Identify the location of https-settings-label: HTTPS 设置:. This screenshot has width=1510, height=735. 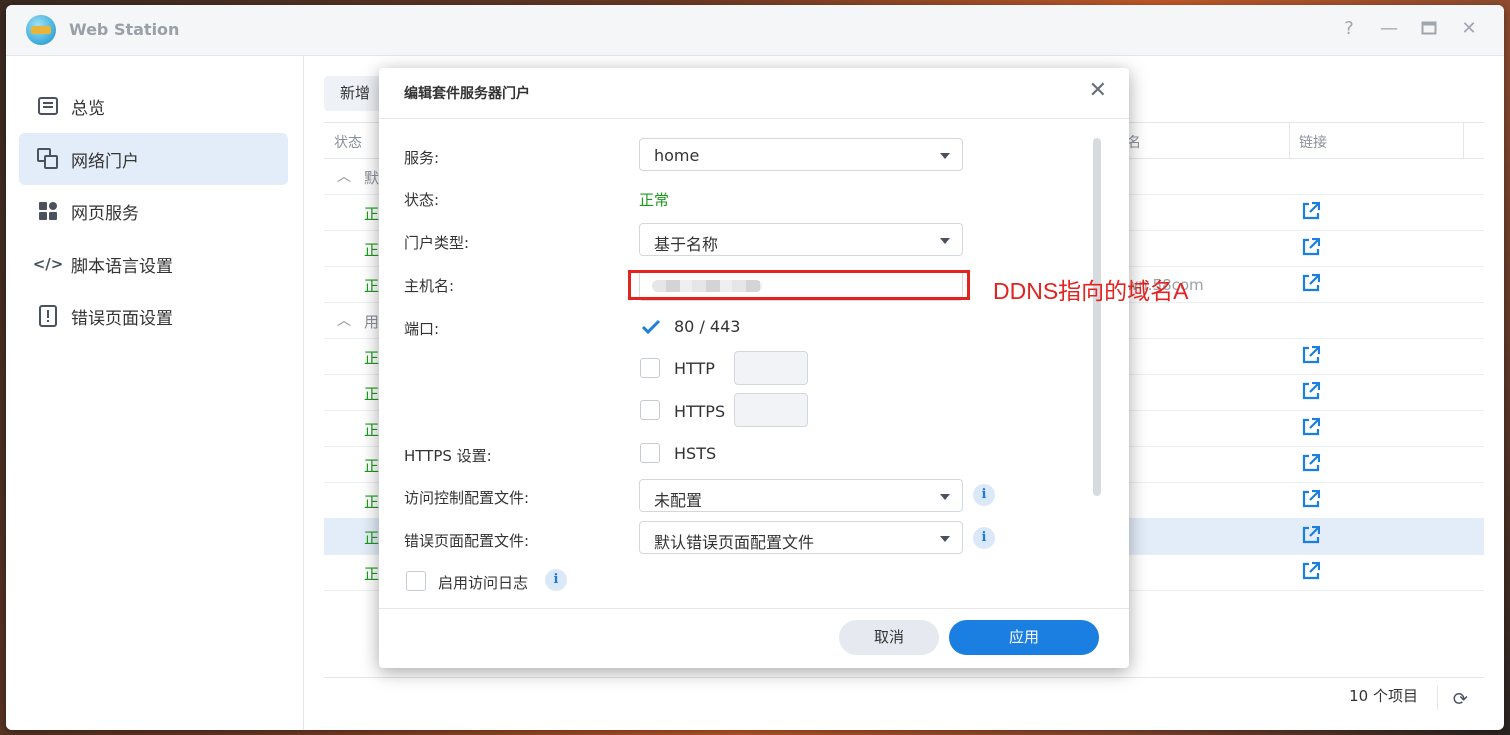
(448, 456).